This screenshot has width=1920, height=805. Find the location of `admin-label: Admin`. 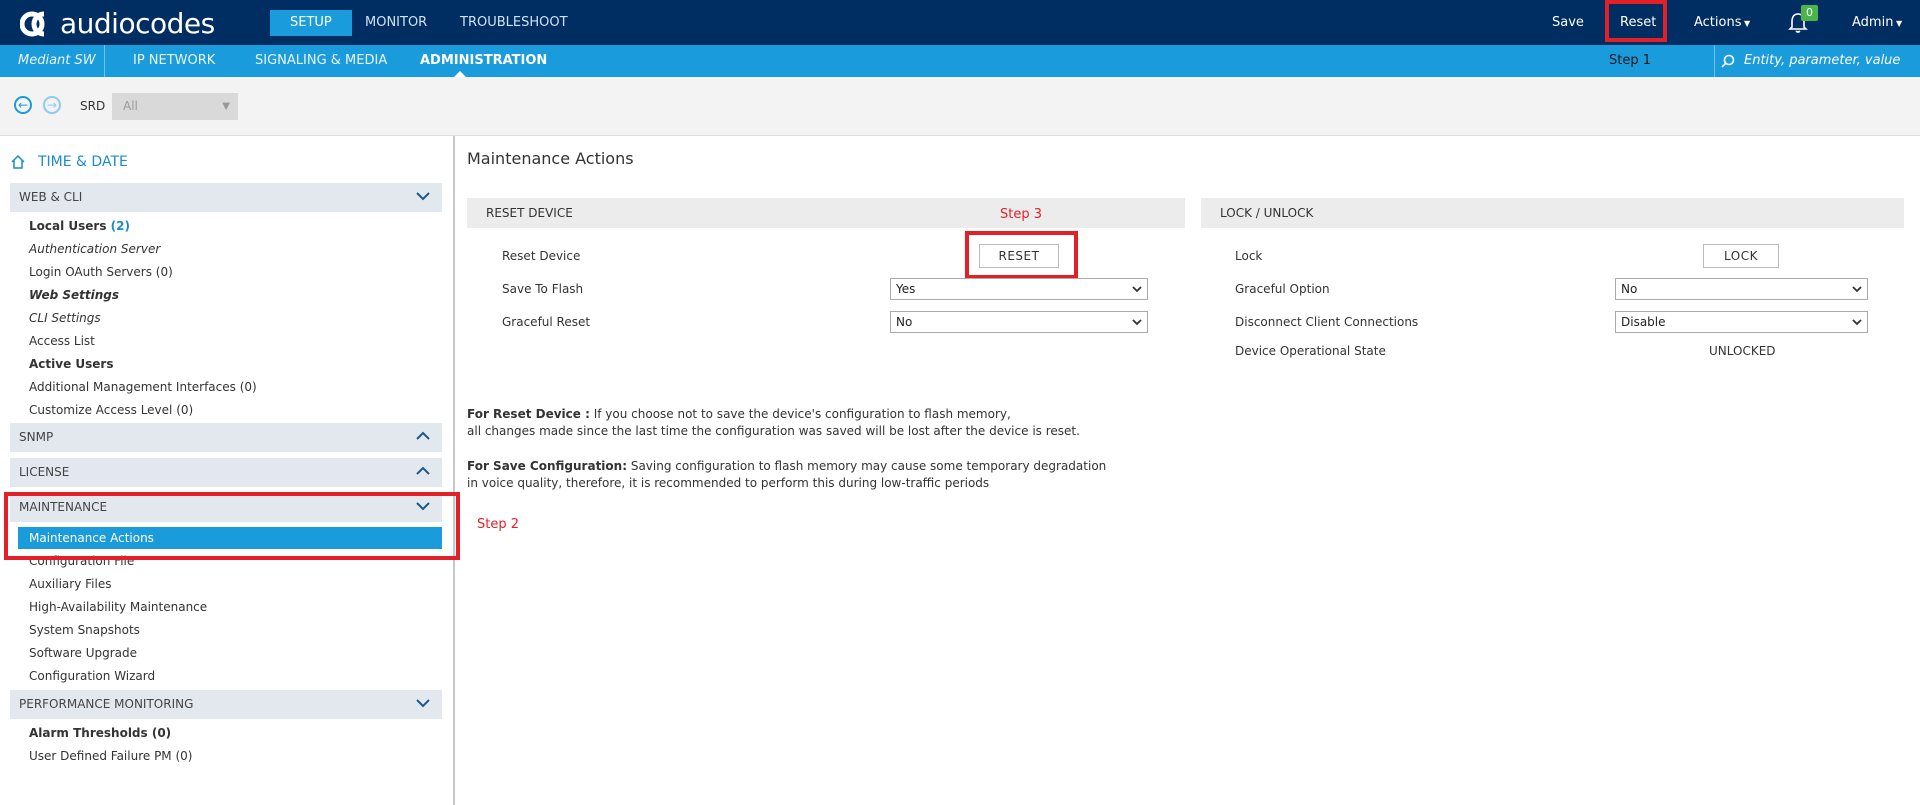

admin-label: Admin is located at coordinates (1873, 22).